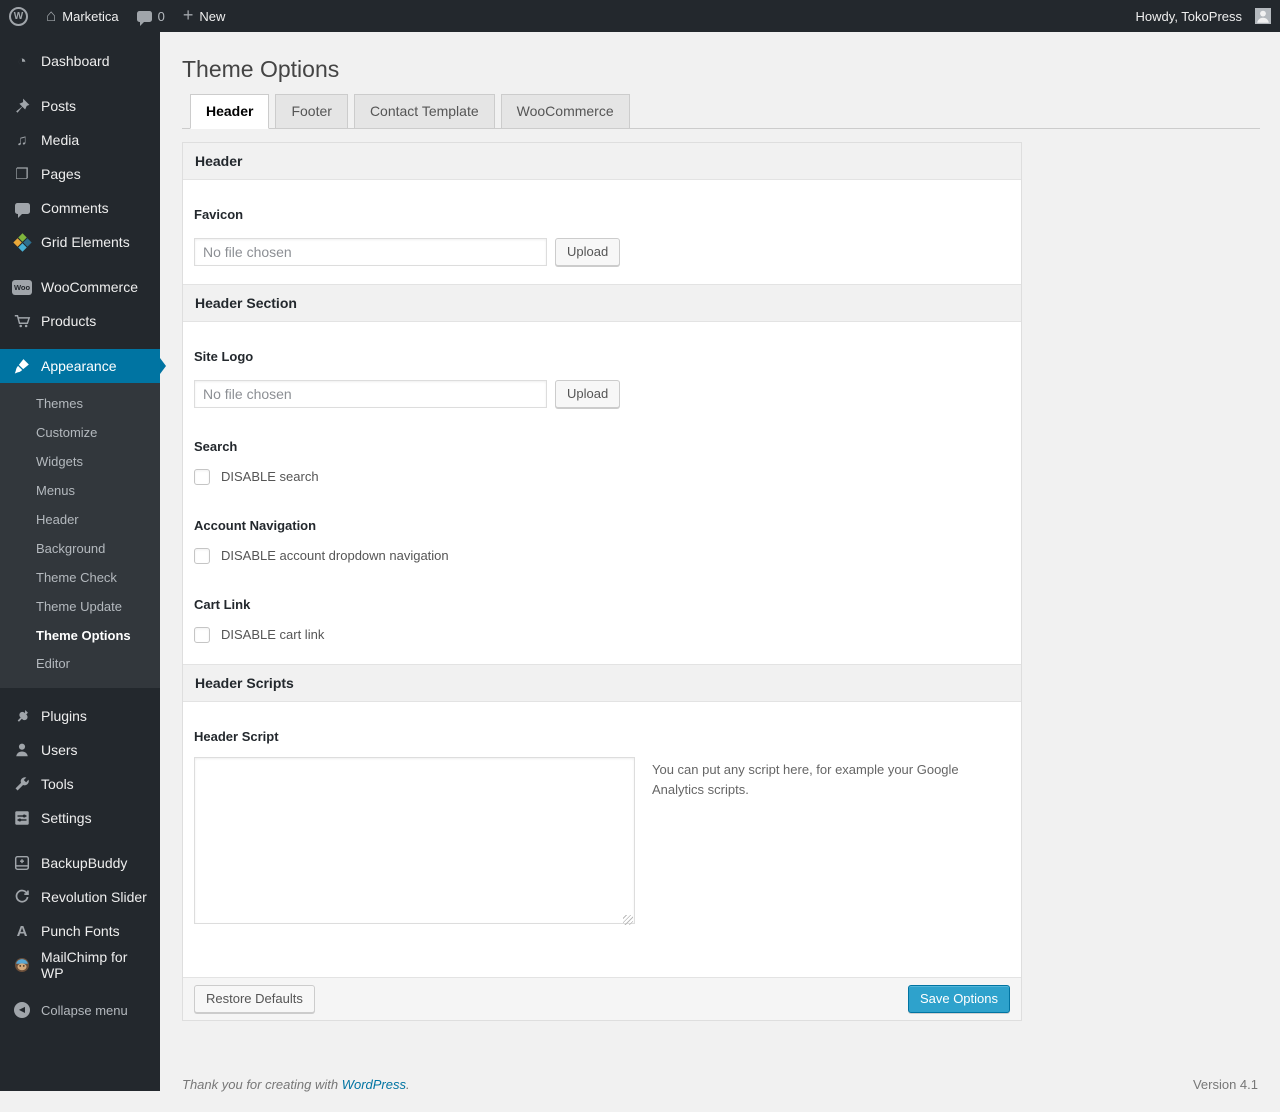 The width and height of the screenshot is (1280, 1112). I want to click on sidebar-item-settings: Settings, so click(80, 818).